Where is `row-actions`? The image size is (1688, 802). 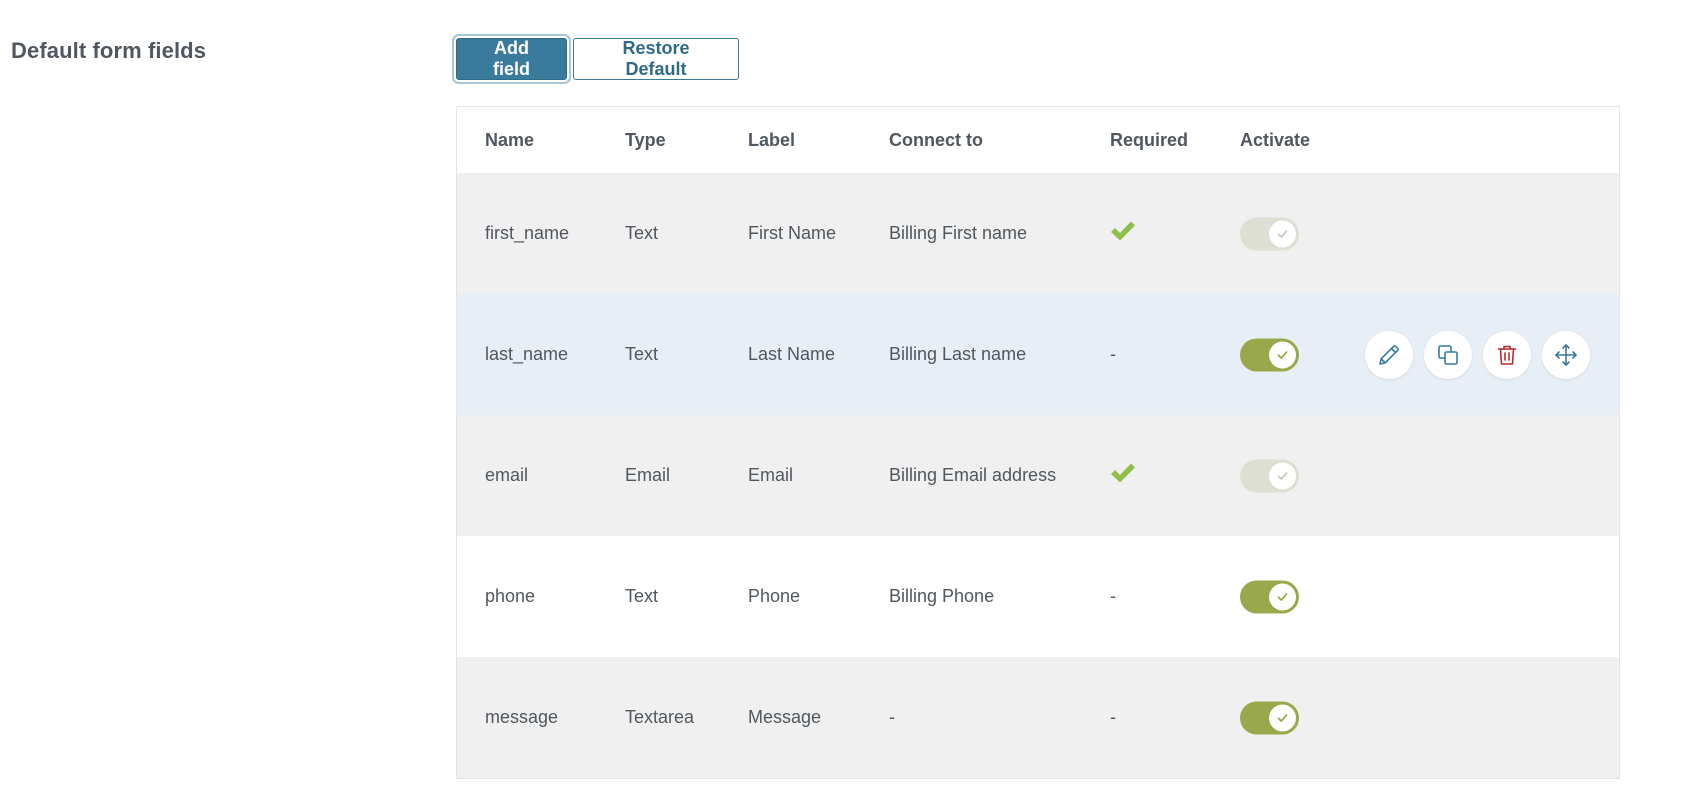 row-actions is located at coordinates (1477, 354).